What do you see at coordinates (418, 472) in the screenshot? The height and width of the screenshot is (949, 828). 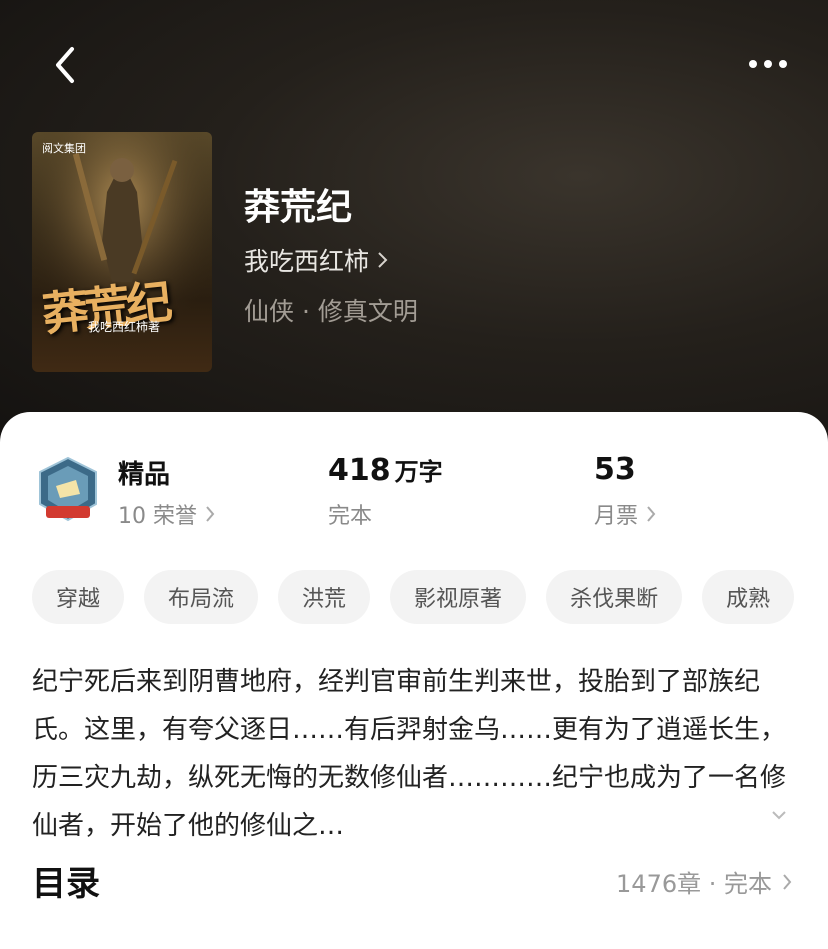 I see `word-count-unit: 万字` at bounding box center [418, 472].